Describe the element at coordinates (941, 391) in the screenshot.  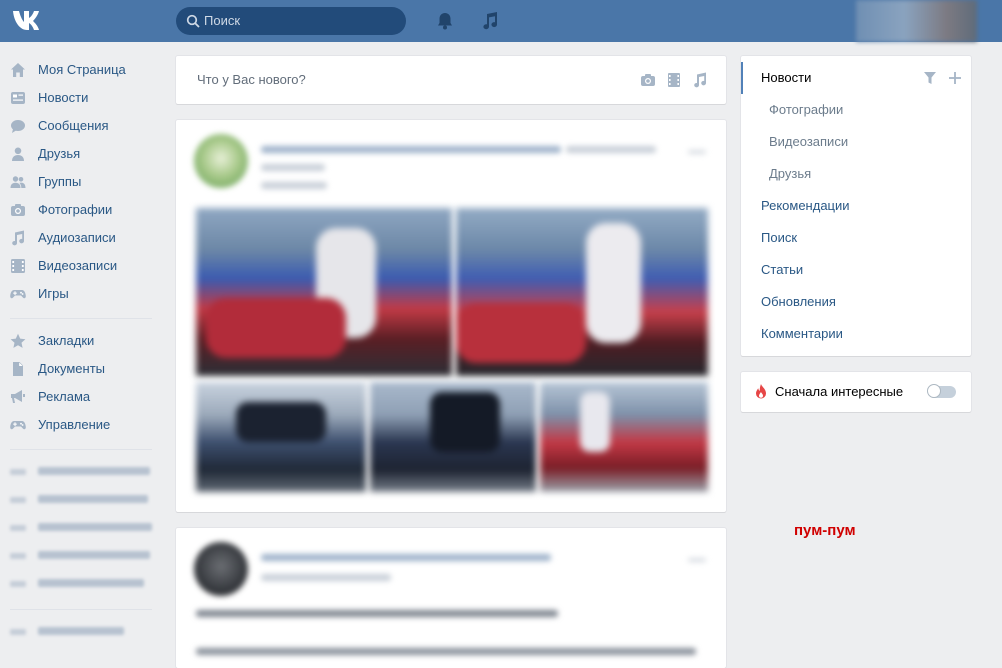
I see `interesting-first-toggle` at that location.